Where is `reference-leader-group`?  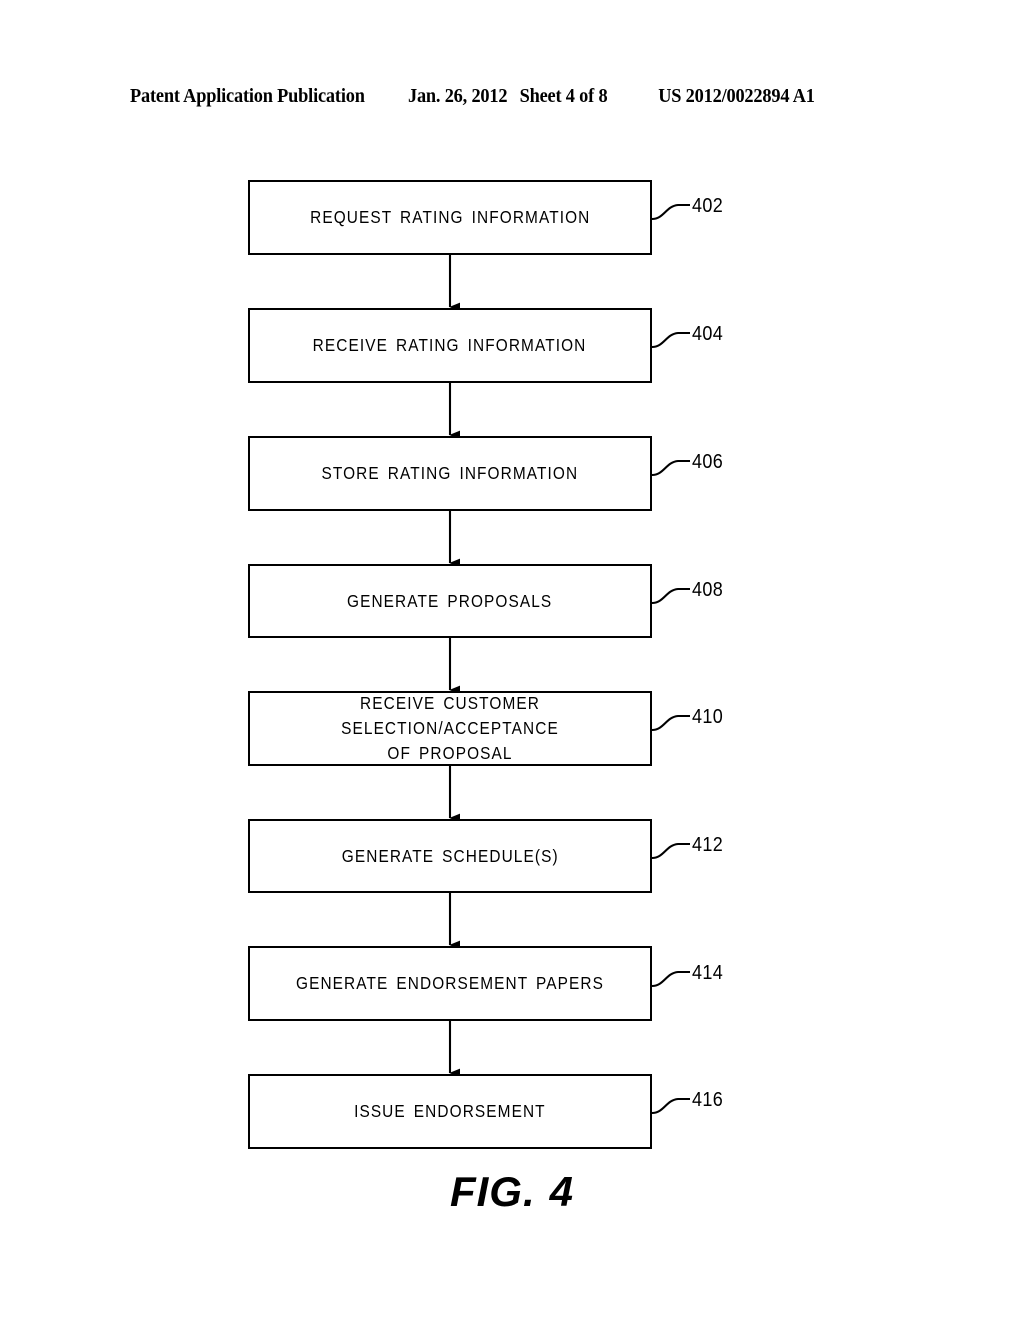 reference-leader-group is located at coordinates (670, 659).